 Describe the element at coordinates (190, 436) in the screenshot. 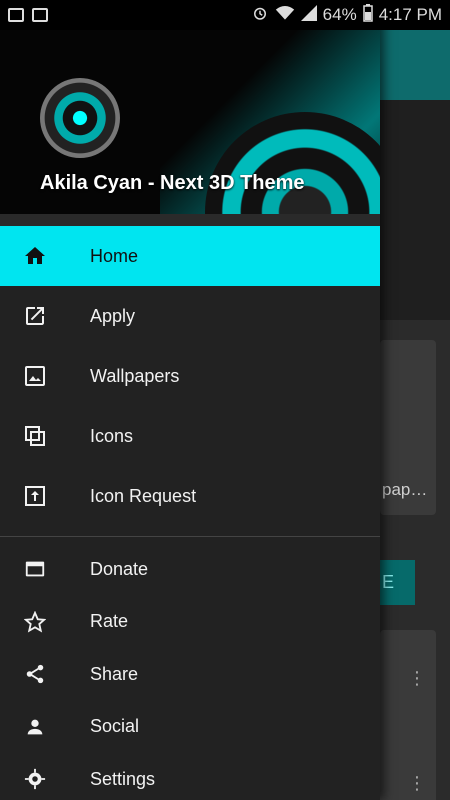

I see `menu-item-icons: Icons` at that location.